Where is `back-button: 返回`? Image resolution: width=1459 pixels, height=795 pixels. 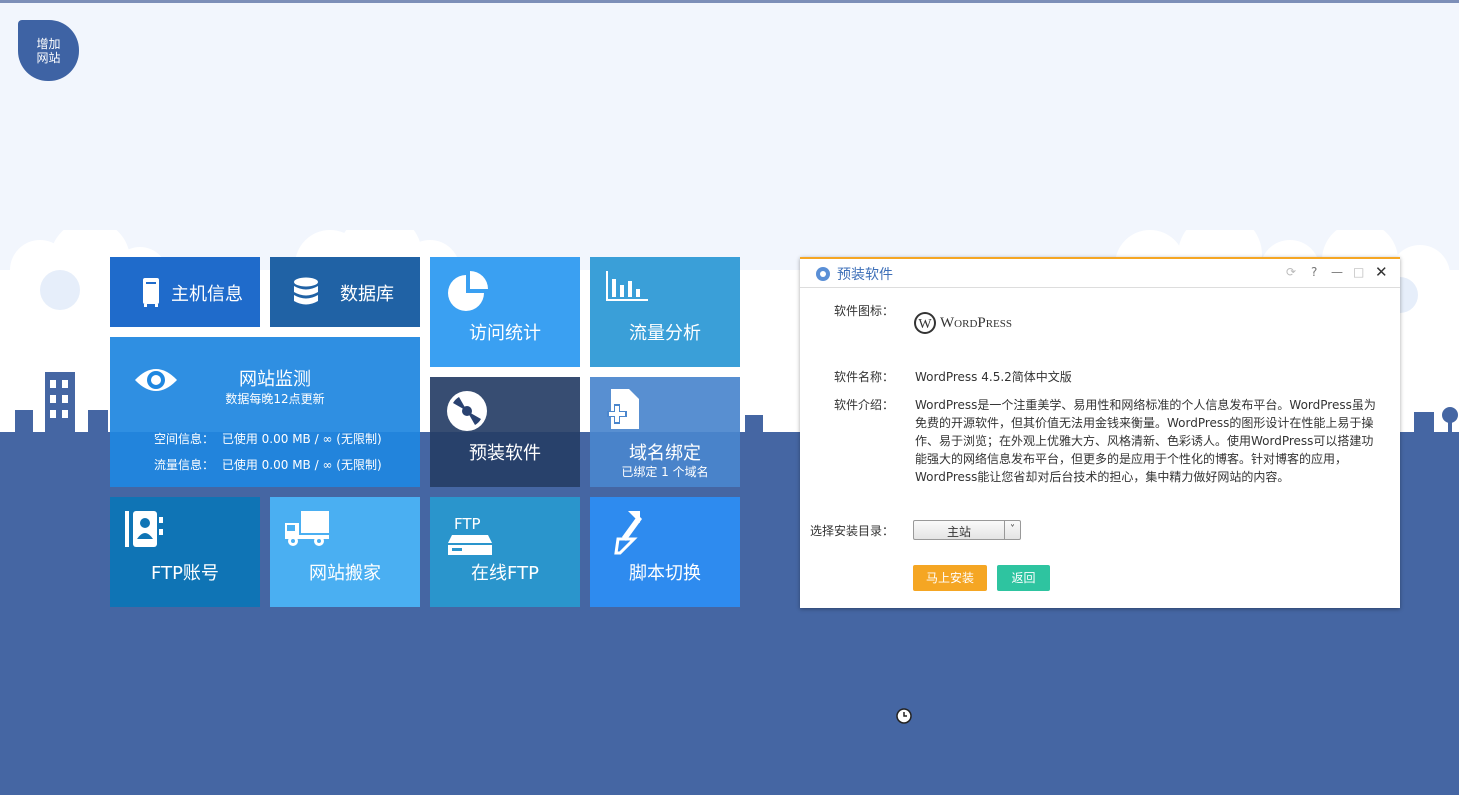
back-button: 返回 is located at coordinates (1023, 578).